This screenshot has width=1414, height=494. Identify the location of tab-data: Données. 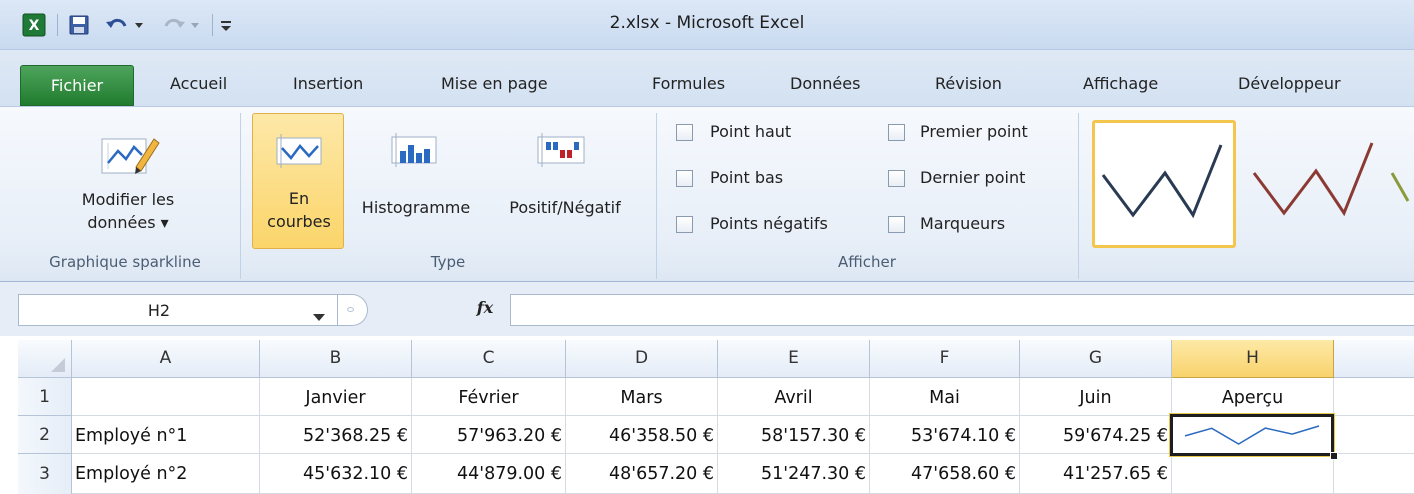
(825, 83).